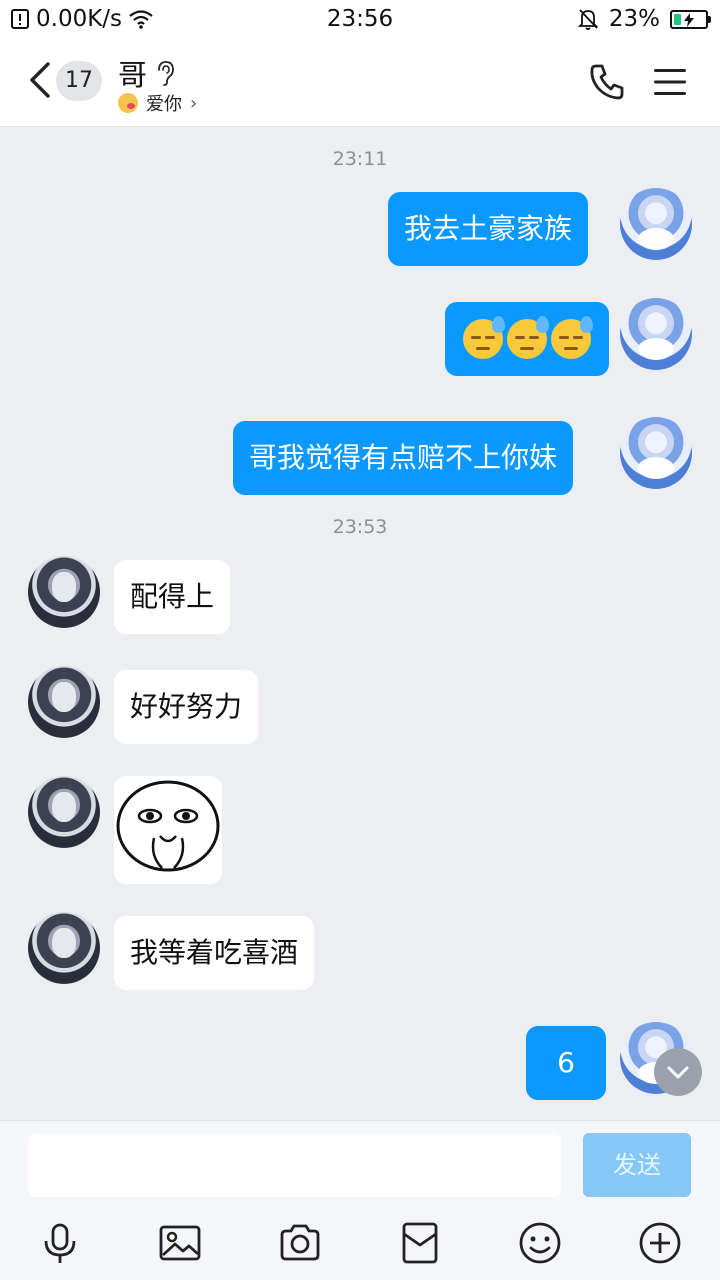  What do you see at coordinates (360, 1200) in the screenshot?
I see `input-bar: 发送` at bounding box center [360, 1200].